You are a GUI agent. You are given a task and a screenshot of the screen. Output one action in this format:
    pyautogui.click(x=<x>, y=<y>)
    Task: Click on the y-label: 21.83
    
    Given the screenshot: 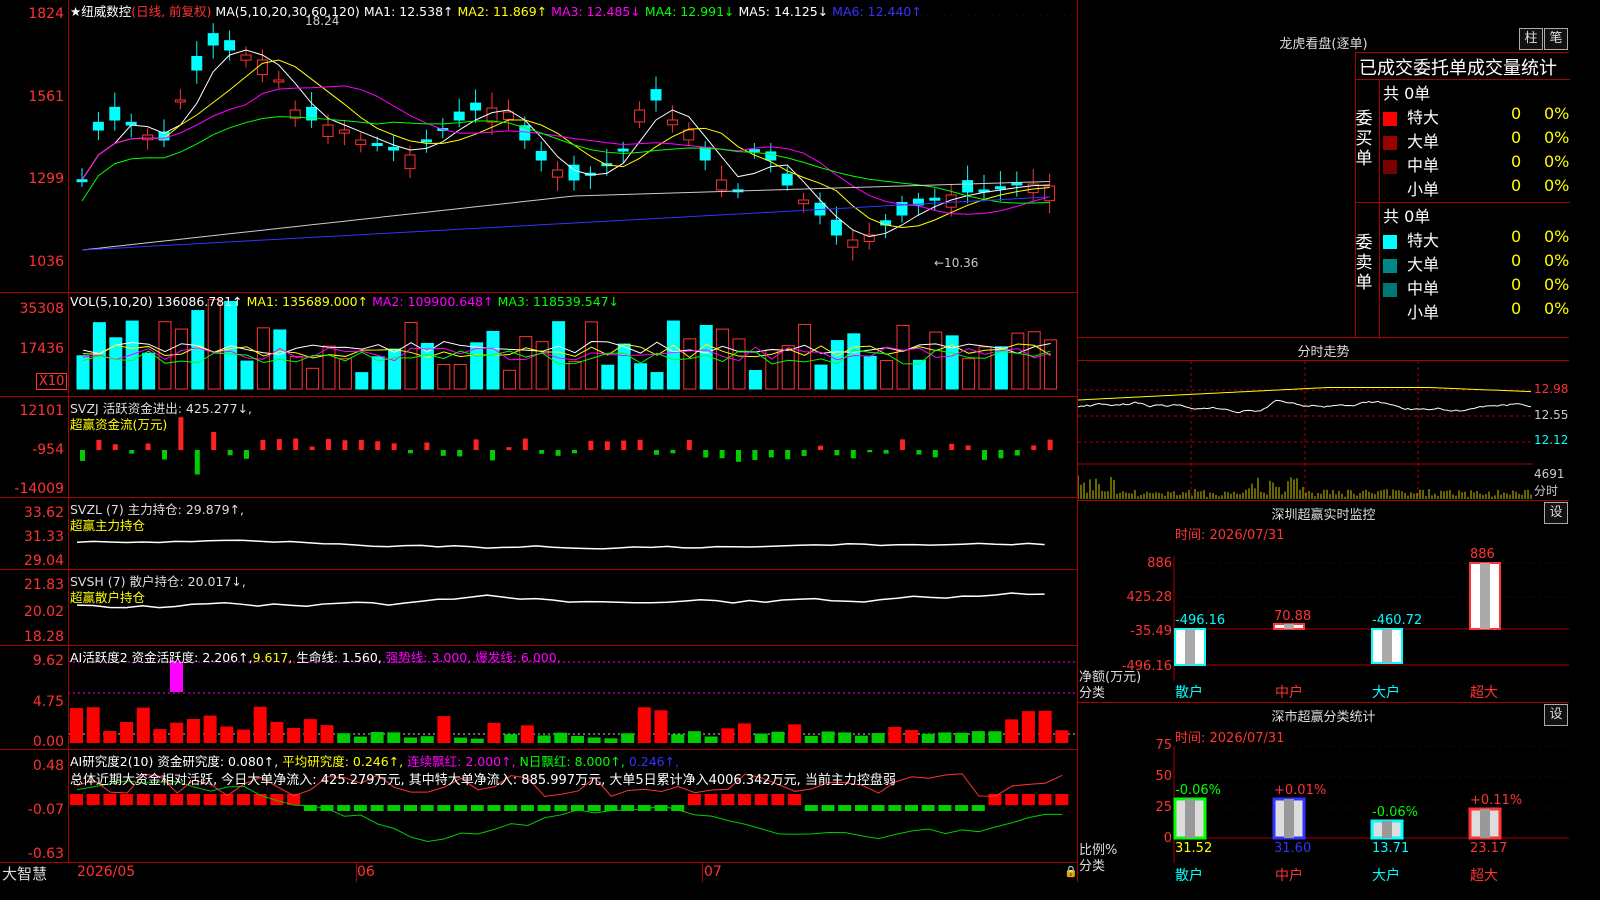 What is the action you would take?
    pyautogui.click(x=43, y=585)
    